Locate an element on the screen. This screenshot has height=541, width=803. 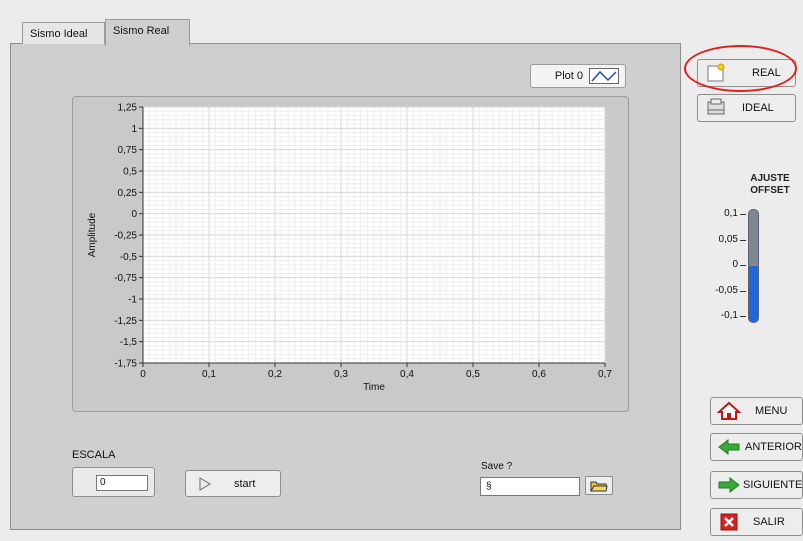
y-tick-label: -1 is located at coordinates (132, 300).